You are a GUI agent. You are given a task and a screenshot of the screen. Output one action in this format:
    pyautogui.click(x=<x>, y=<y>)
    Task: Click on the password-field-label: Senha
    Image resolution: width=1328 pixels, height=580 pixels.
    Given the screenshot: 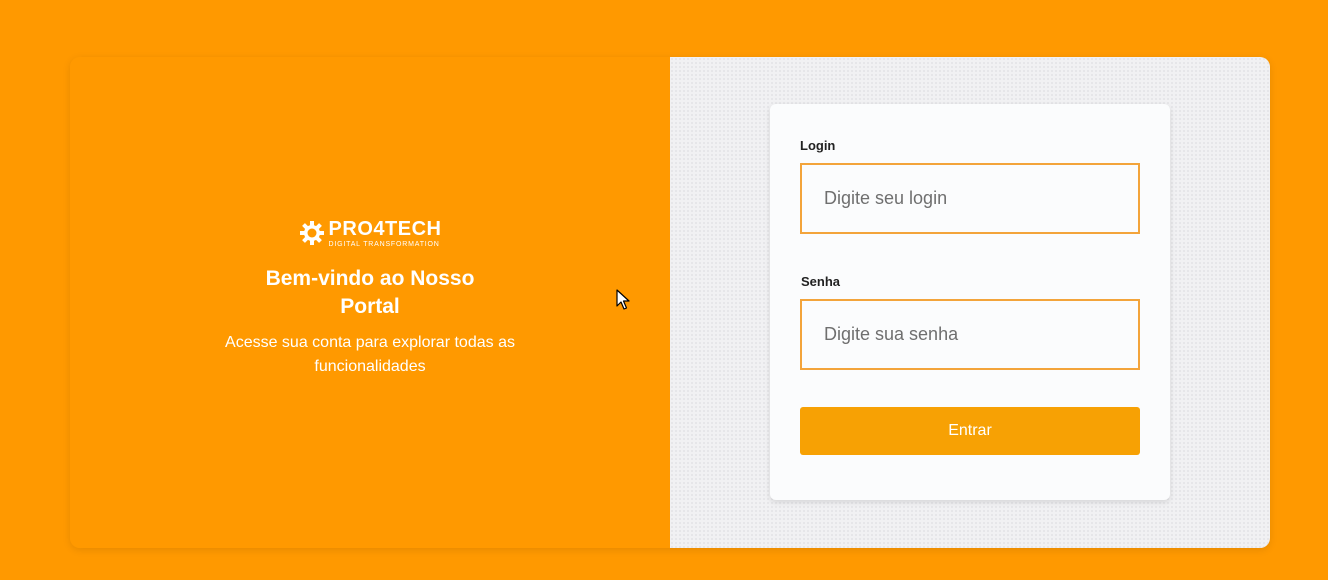 What is the action you would take?
    pyautogui.click(x=821, y=281)
    